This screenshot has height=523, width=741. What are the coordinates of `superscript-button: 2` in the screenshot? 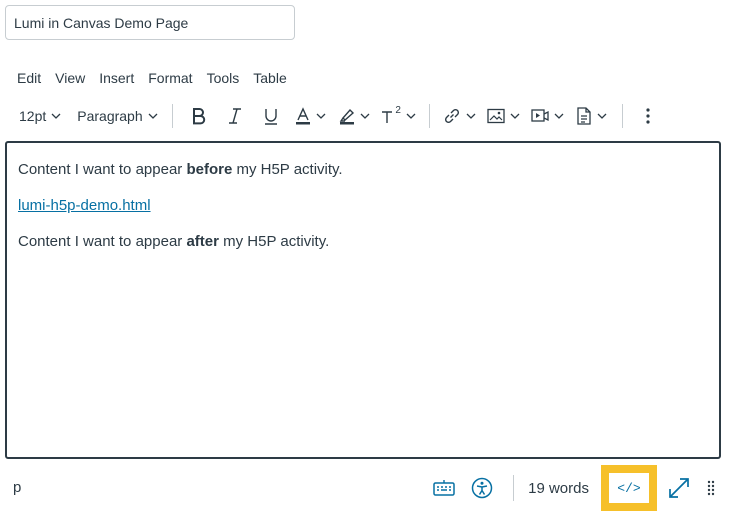 It's located at (399, 116).